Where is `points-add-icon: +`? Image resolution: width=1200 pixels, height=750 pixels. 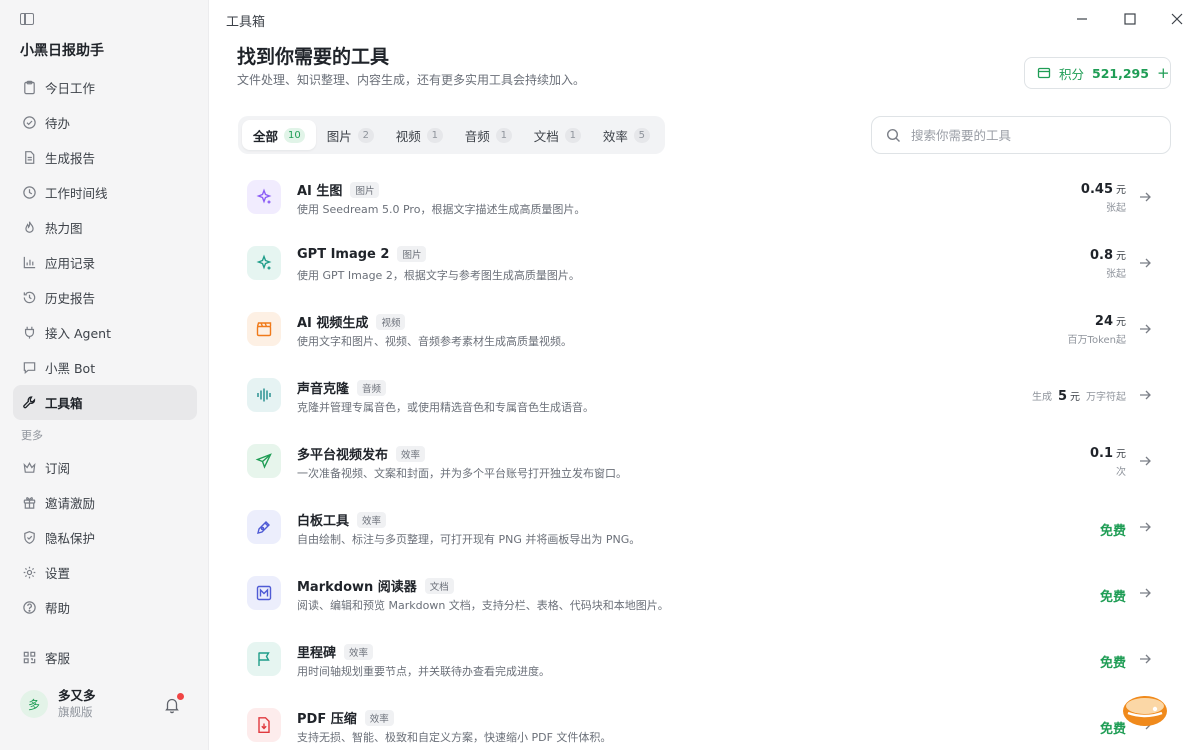 points-add-icon: + is located at coordinates (1163, 73).